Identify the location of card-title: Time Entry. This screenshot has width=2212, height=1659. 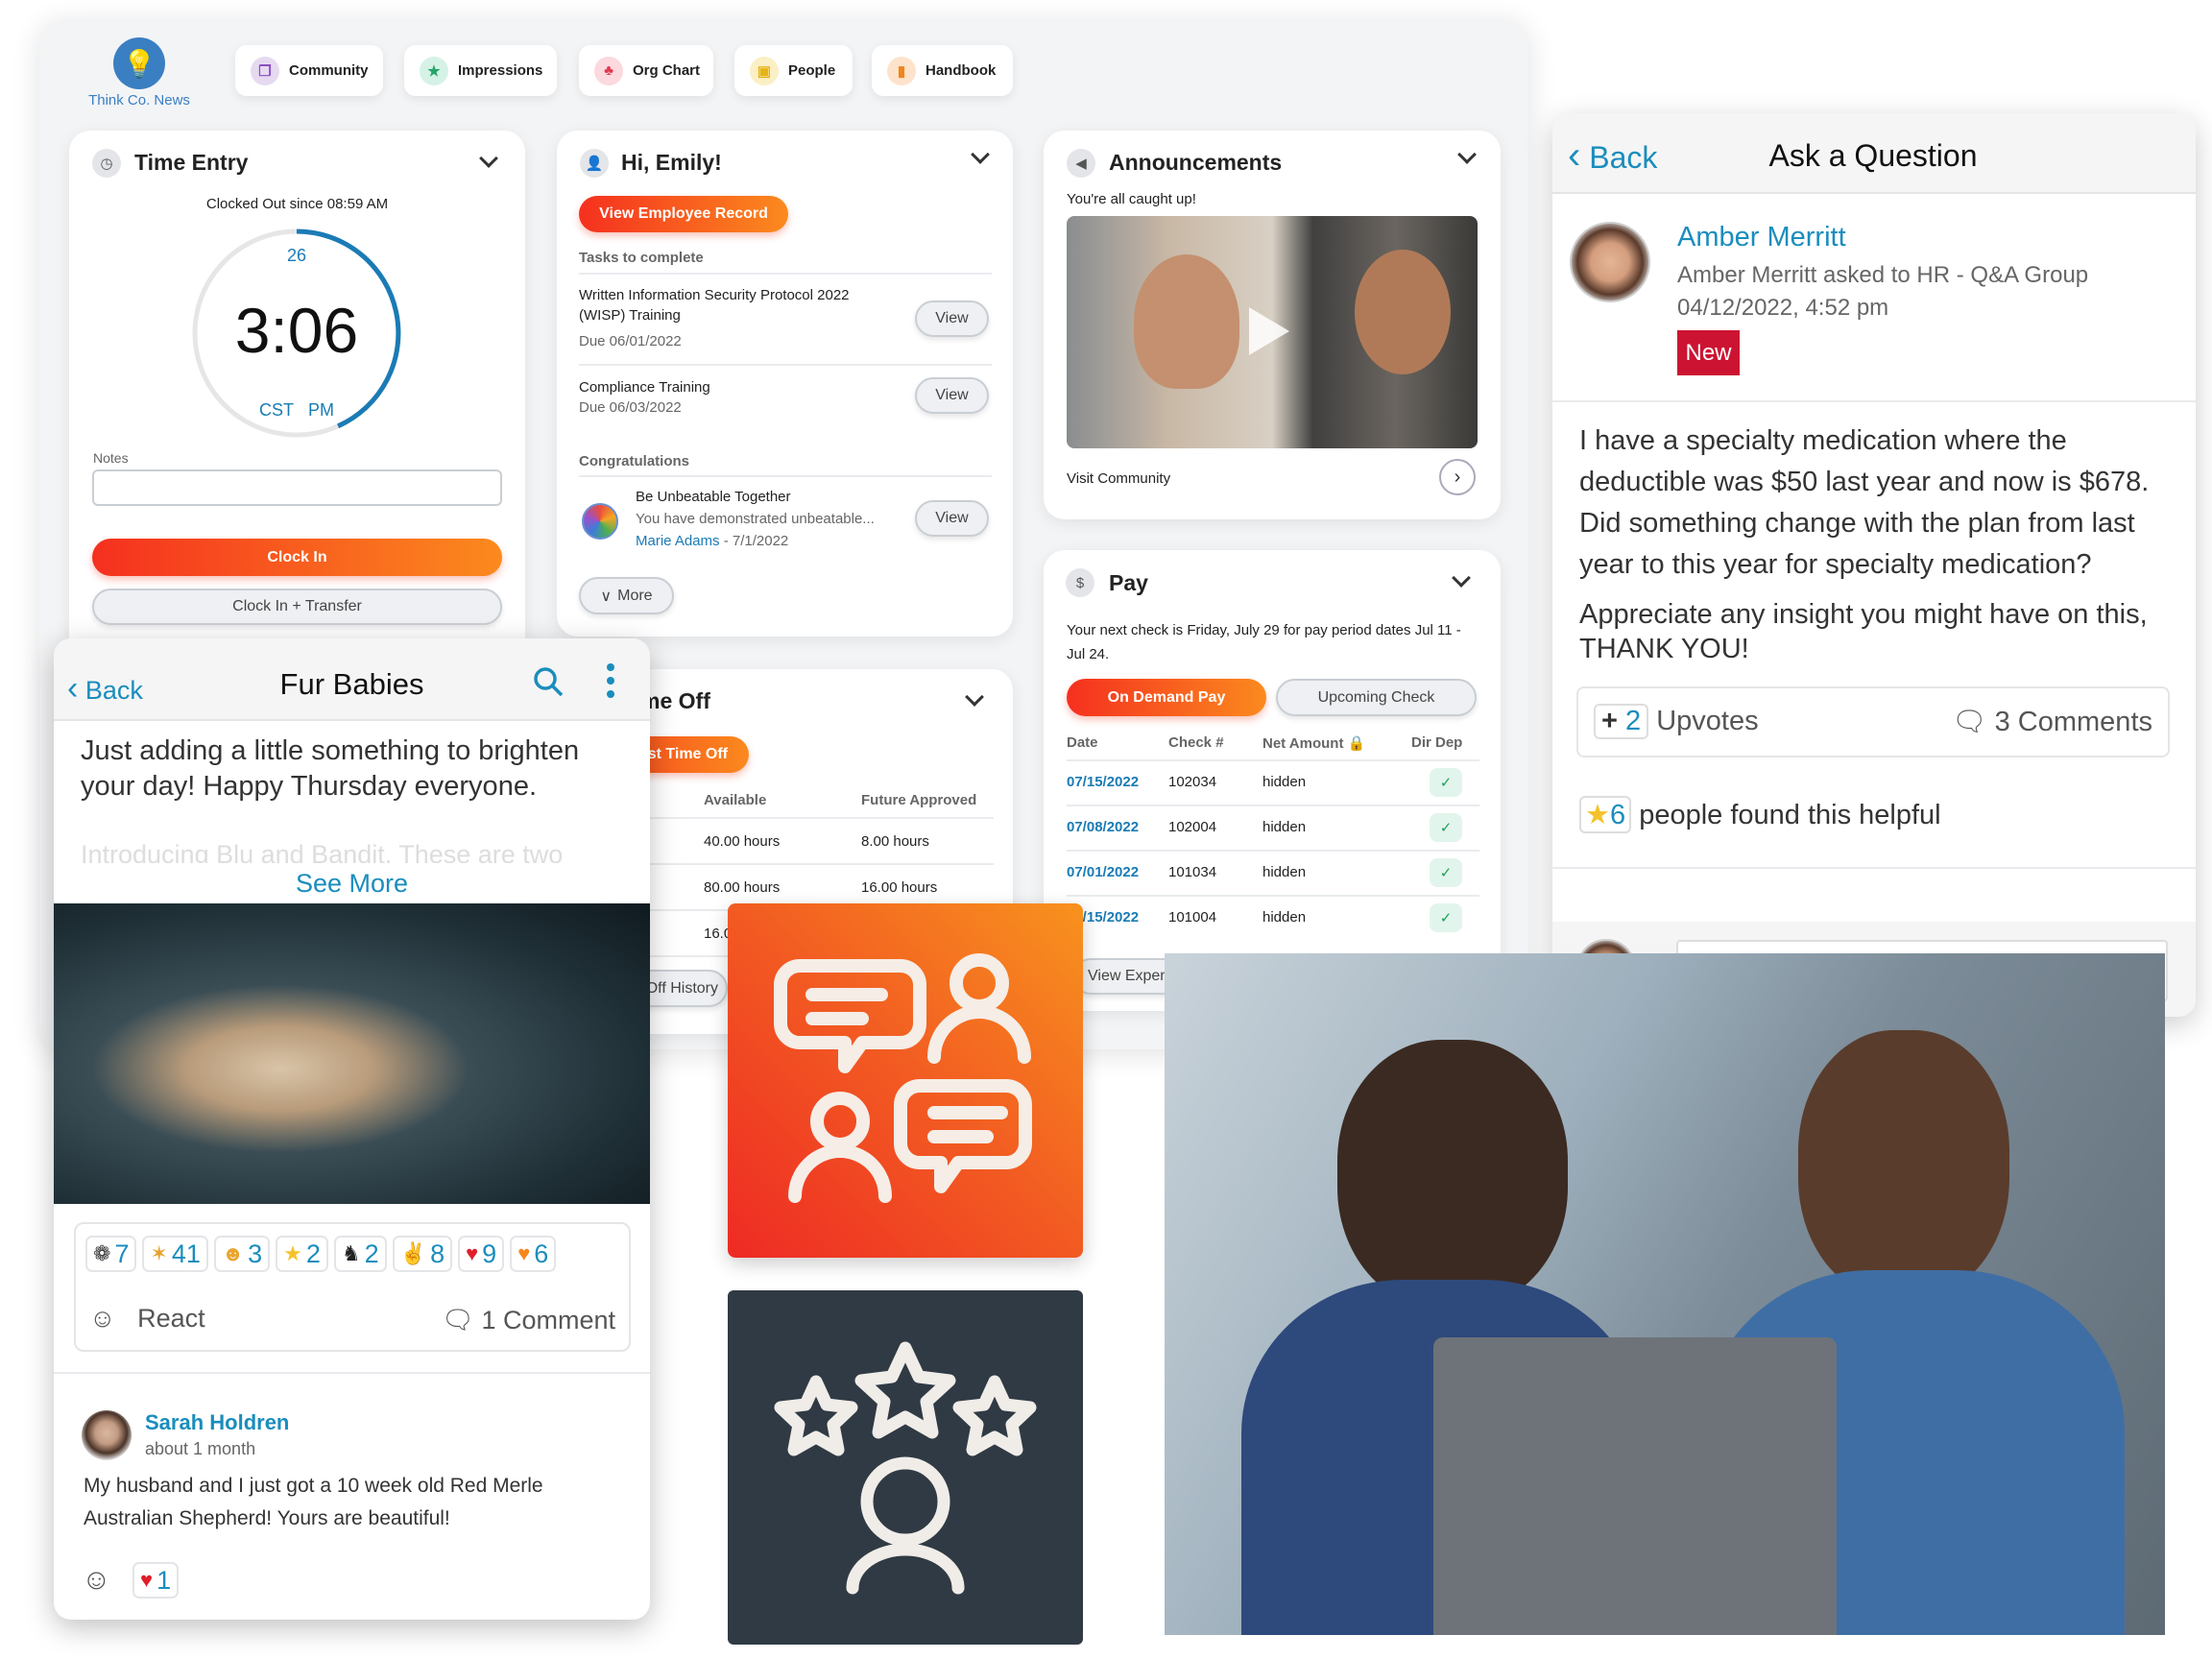
(191, 162).